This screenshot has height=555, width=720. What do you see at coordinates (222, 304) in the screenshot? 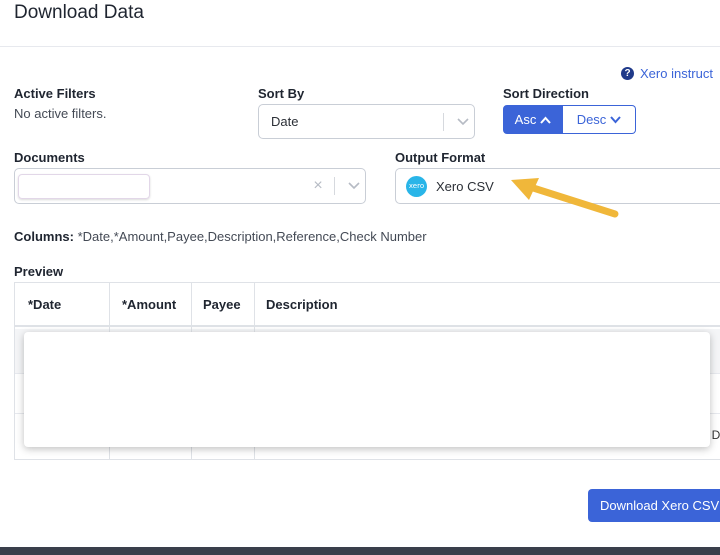
I see `header-payee: Payee` at bounding box center [222, 304].